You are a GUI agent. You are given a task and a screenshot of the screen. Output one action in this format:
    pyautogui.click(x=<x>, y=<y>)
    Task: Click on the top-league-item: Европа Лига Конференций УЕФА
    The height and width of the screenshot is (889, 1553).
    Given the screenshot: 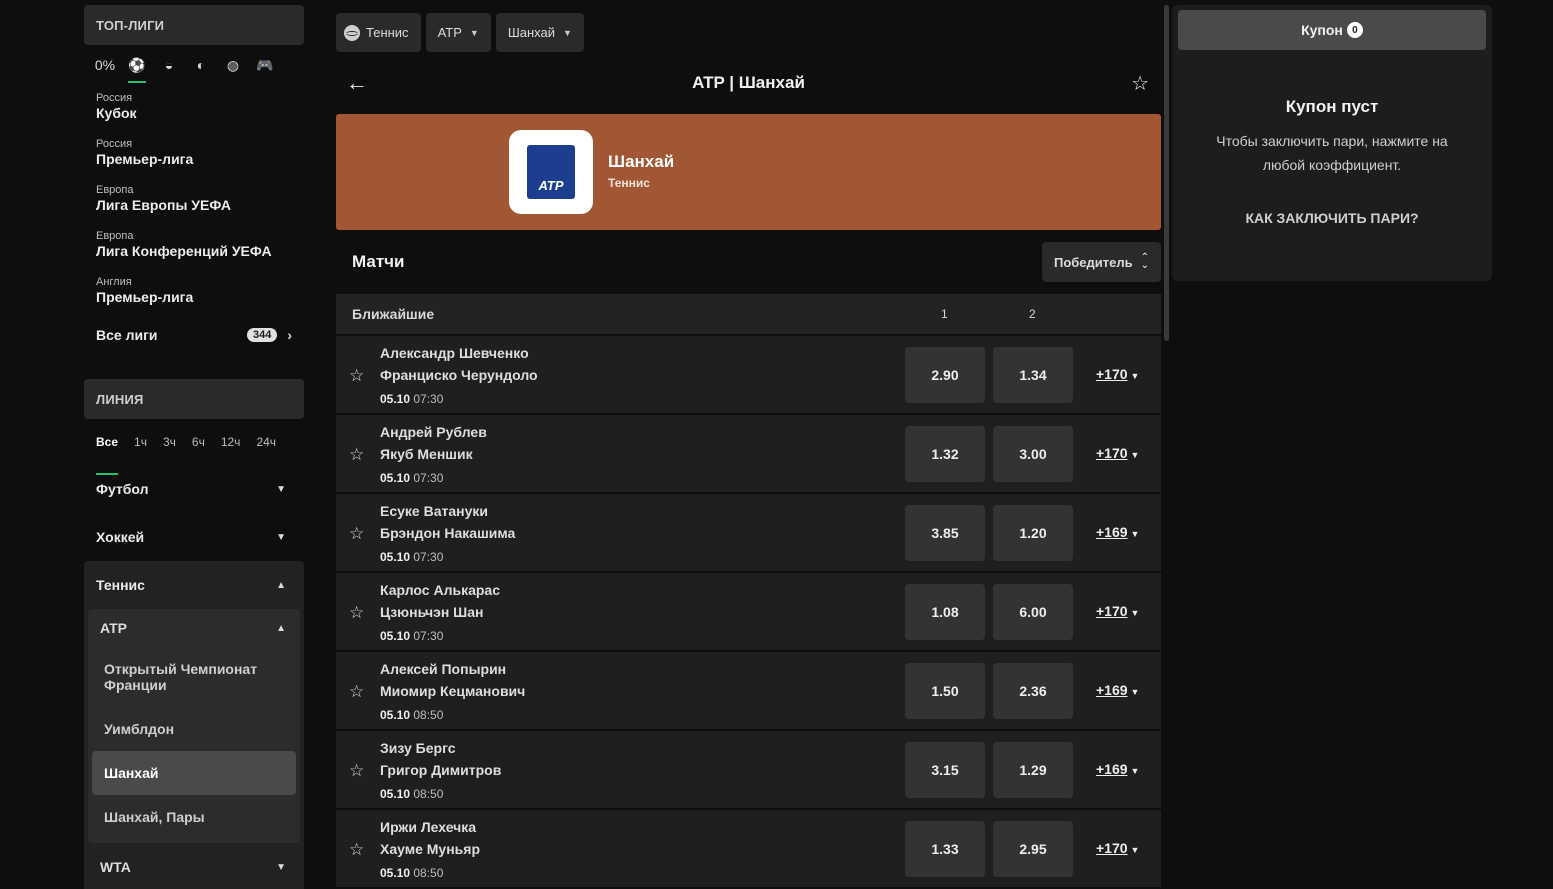 What is the action you would take?
    pyautogui.click(x=194, y=244)
    